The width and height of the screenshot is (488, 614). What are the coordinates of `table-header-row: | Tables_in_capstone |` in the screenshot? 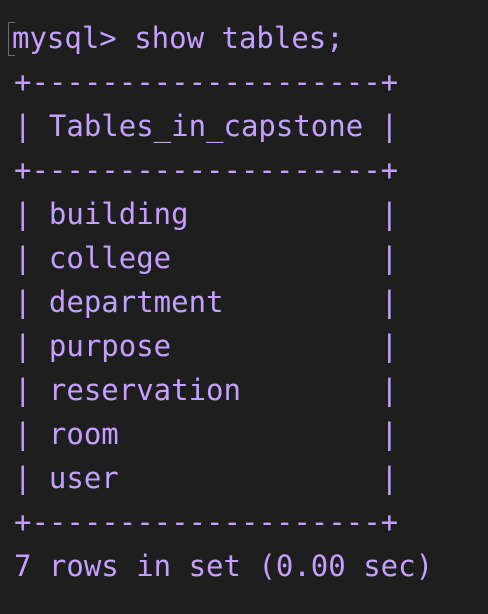 It's located at (206, 126).